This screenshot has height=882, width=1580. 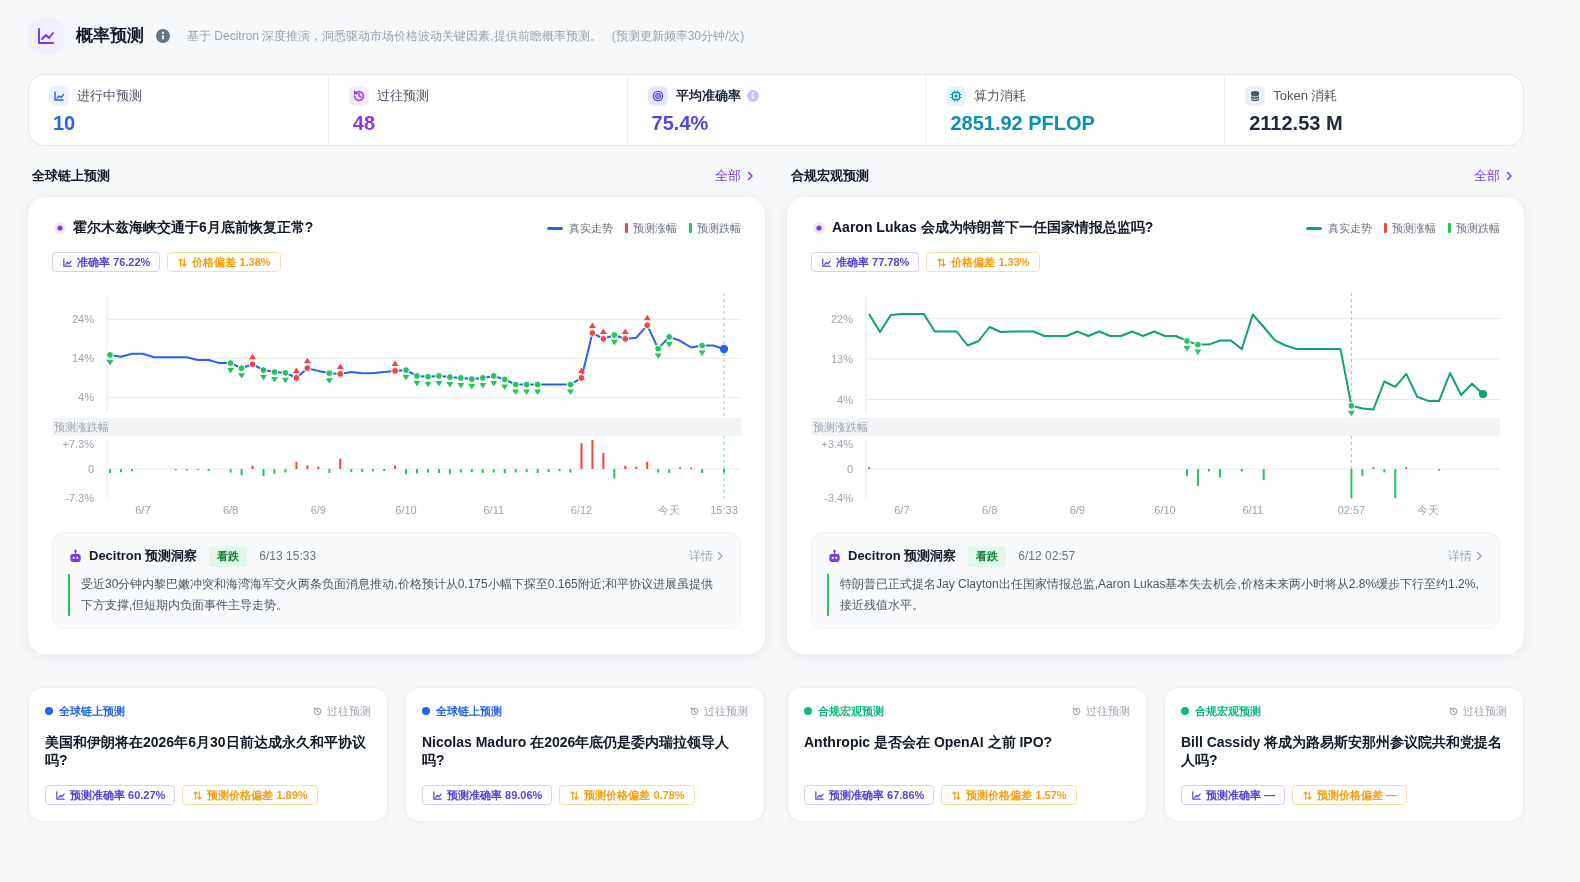 What do you see at coordinates (288, 556) in the screenshot?
I see `insight-time: 6/13 15:33` at bounding box center [288, 556].